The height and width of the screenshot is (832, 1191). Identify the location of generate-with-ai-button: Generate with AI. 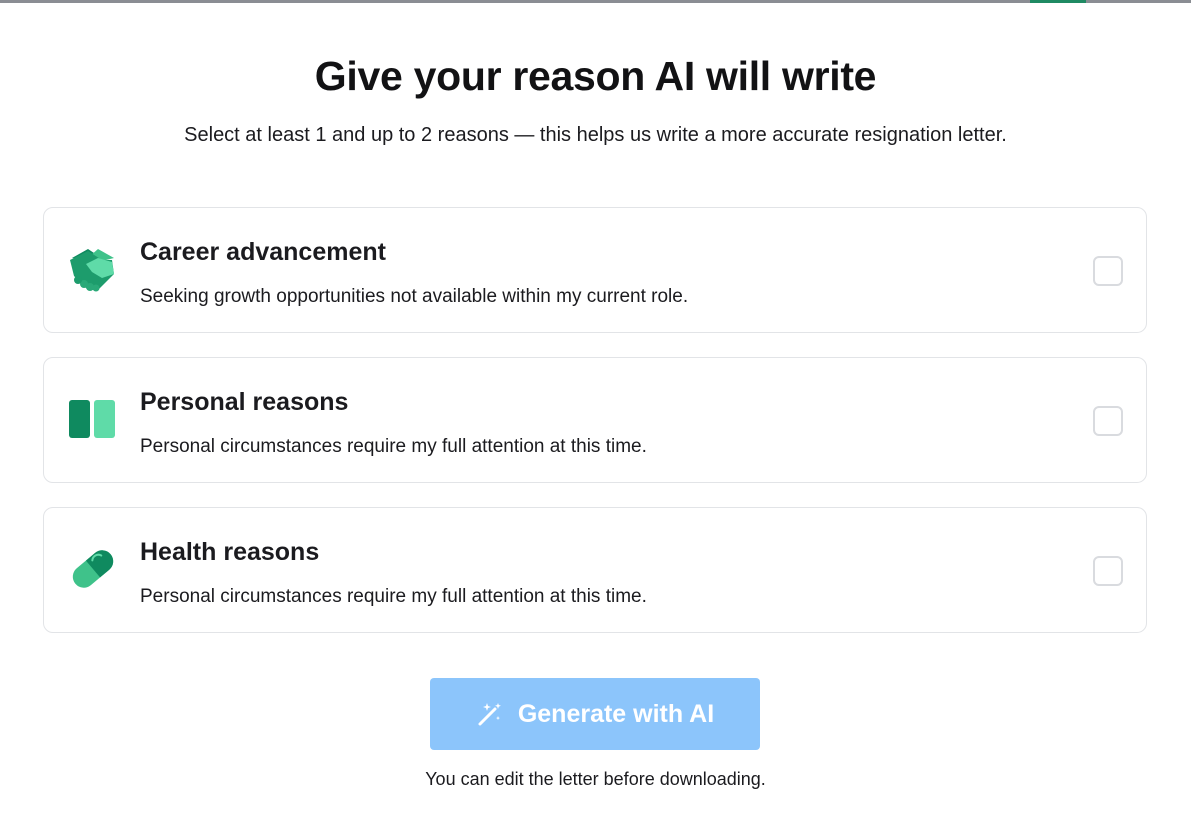
(595, 714).